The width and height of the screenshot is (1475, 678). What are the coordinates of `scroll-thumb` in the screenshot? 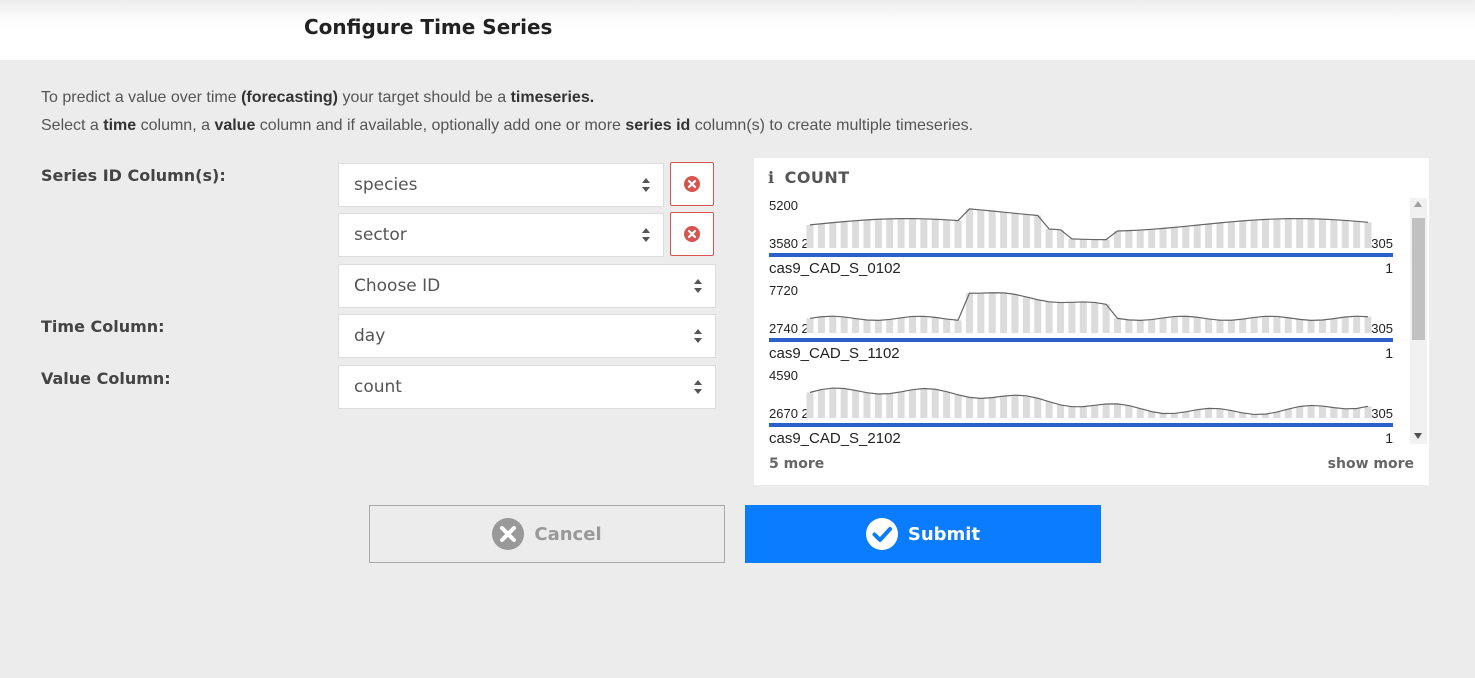 It's located at (1418, 279).